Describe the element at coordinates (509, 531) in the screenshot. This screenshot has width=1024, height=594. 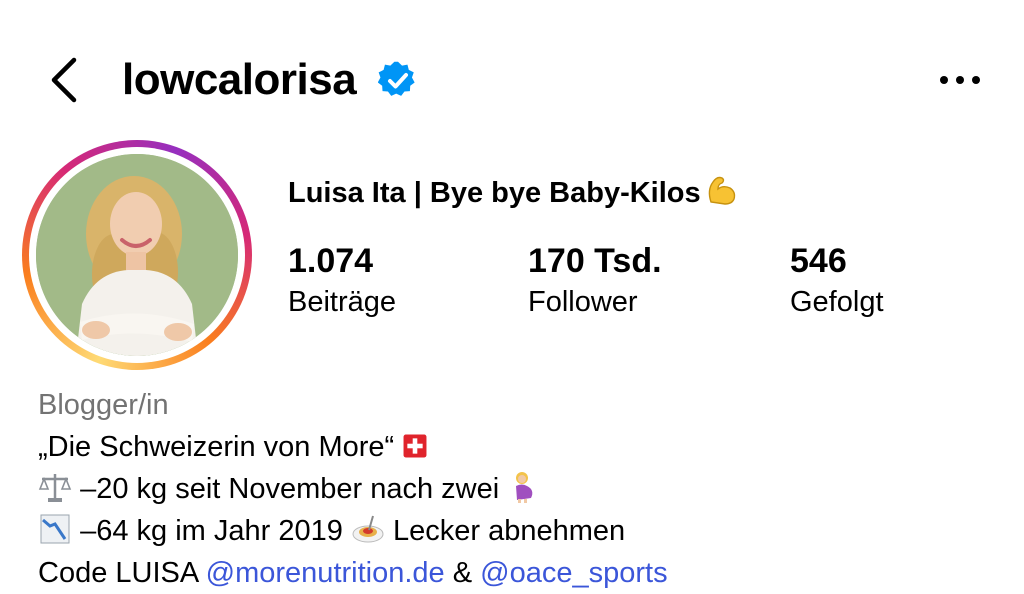
I see `bio-line-3-text-b: Lecker abnehmen` at that location.